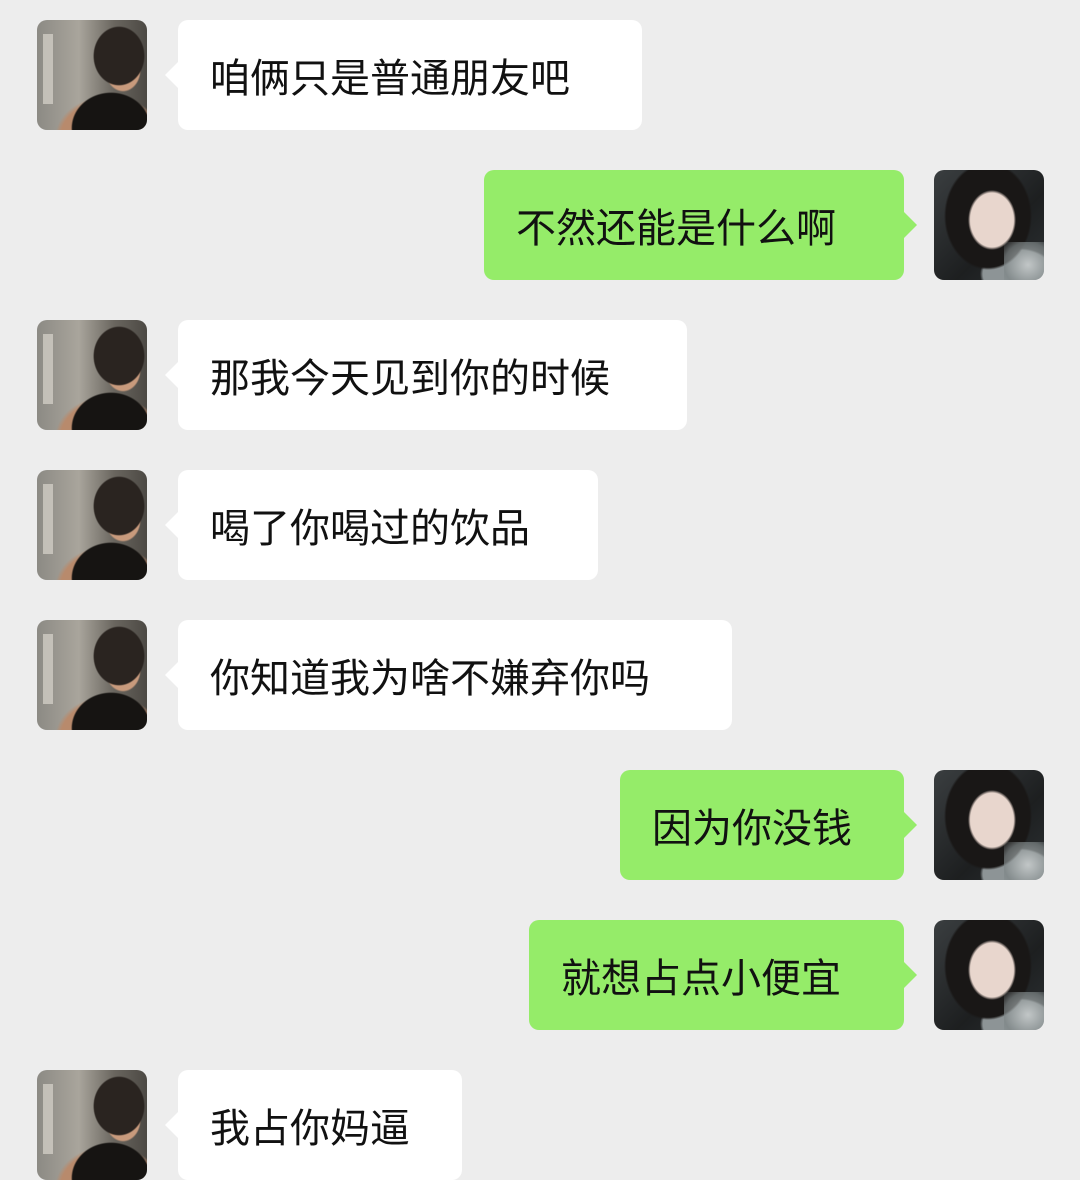  I want to click on message-row-incoming: 那我今天见到你的时候, so click(540, 375).